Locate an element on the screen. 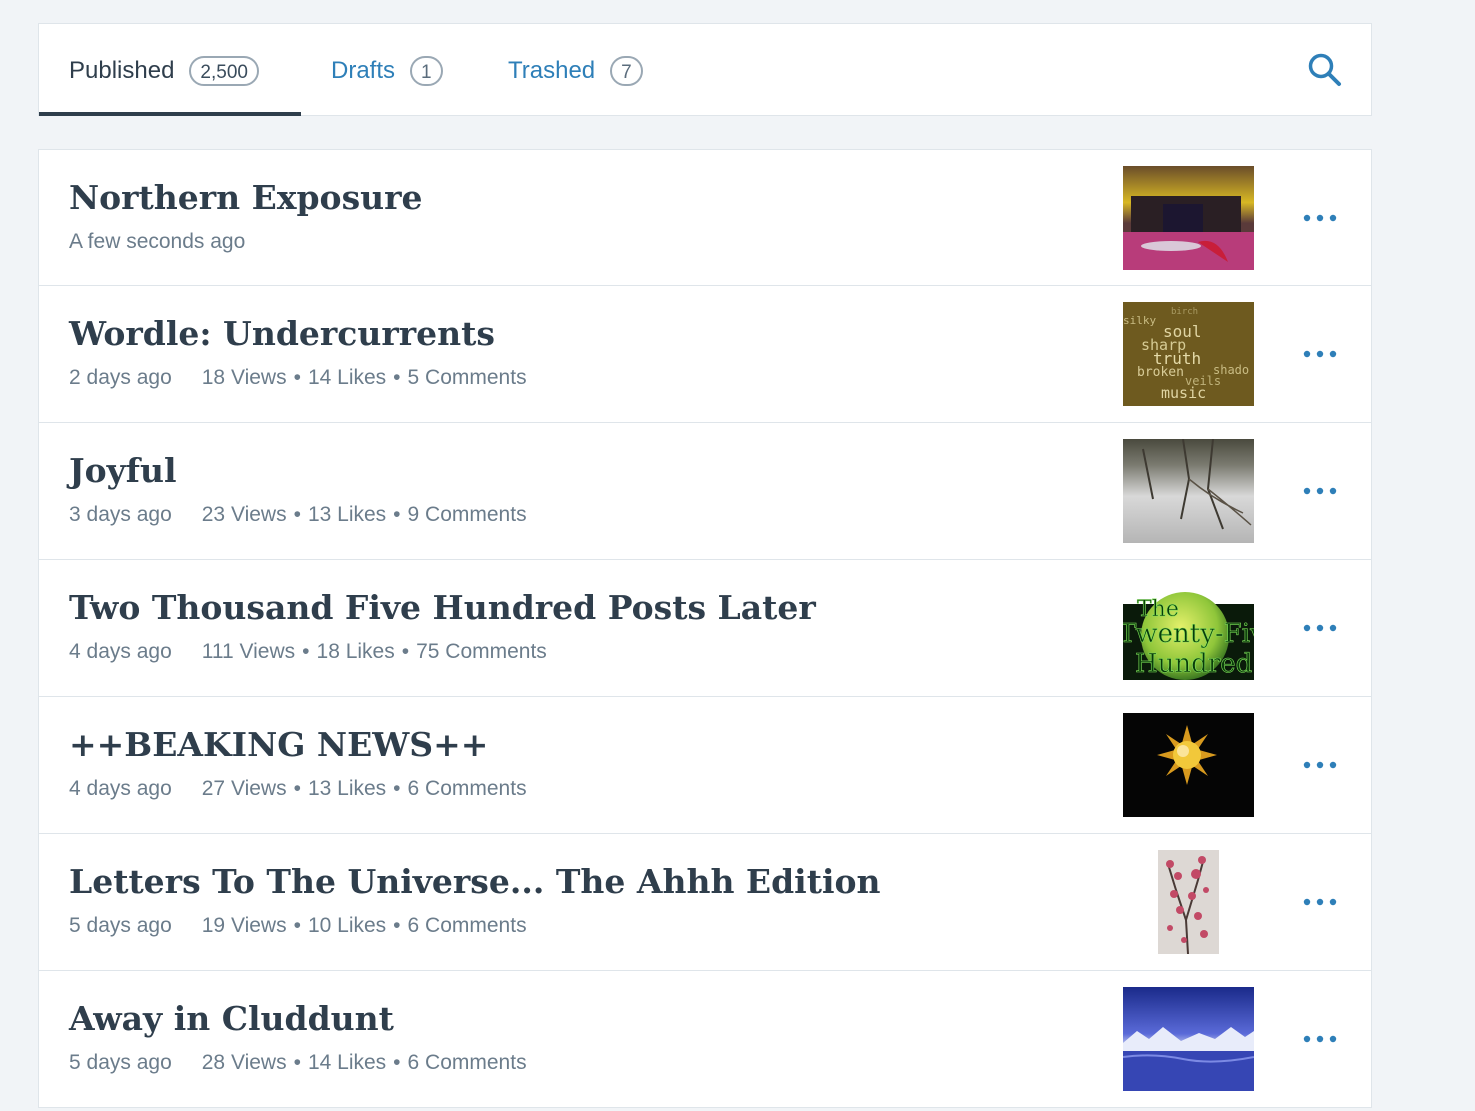 Image resolution: width=1475 pixels, height=1111 pixels. post-title: Joyful is located at coordinates (123, 470).